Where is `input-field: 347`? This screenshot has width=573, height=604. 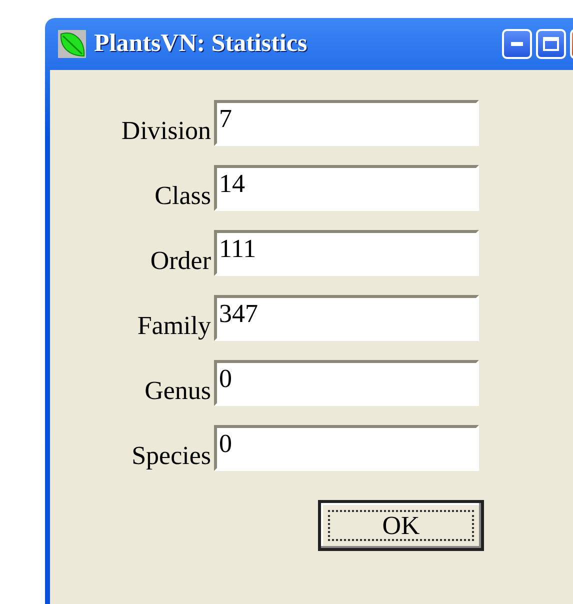 input-field: 347 is located at coordinates (346, 318).